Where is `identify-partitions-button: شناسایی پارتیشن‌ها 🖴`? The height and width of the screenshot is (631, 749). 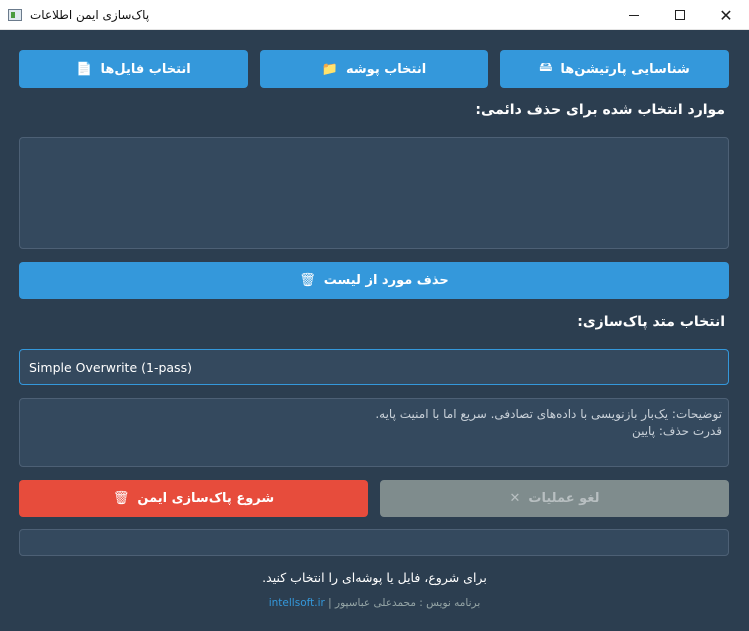 identify-partitions-button: شناسایی پارتیشن‌ها 🖴 is located at coordinates (614, 69).